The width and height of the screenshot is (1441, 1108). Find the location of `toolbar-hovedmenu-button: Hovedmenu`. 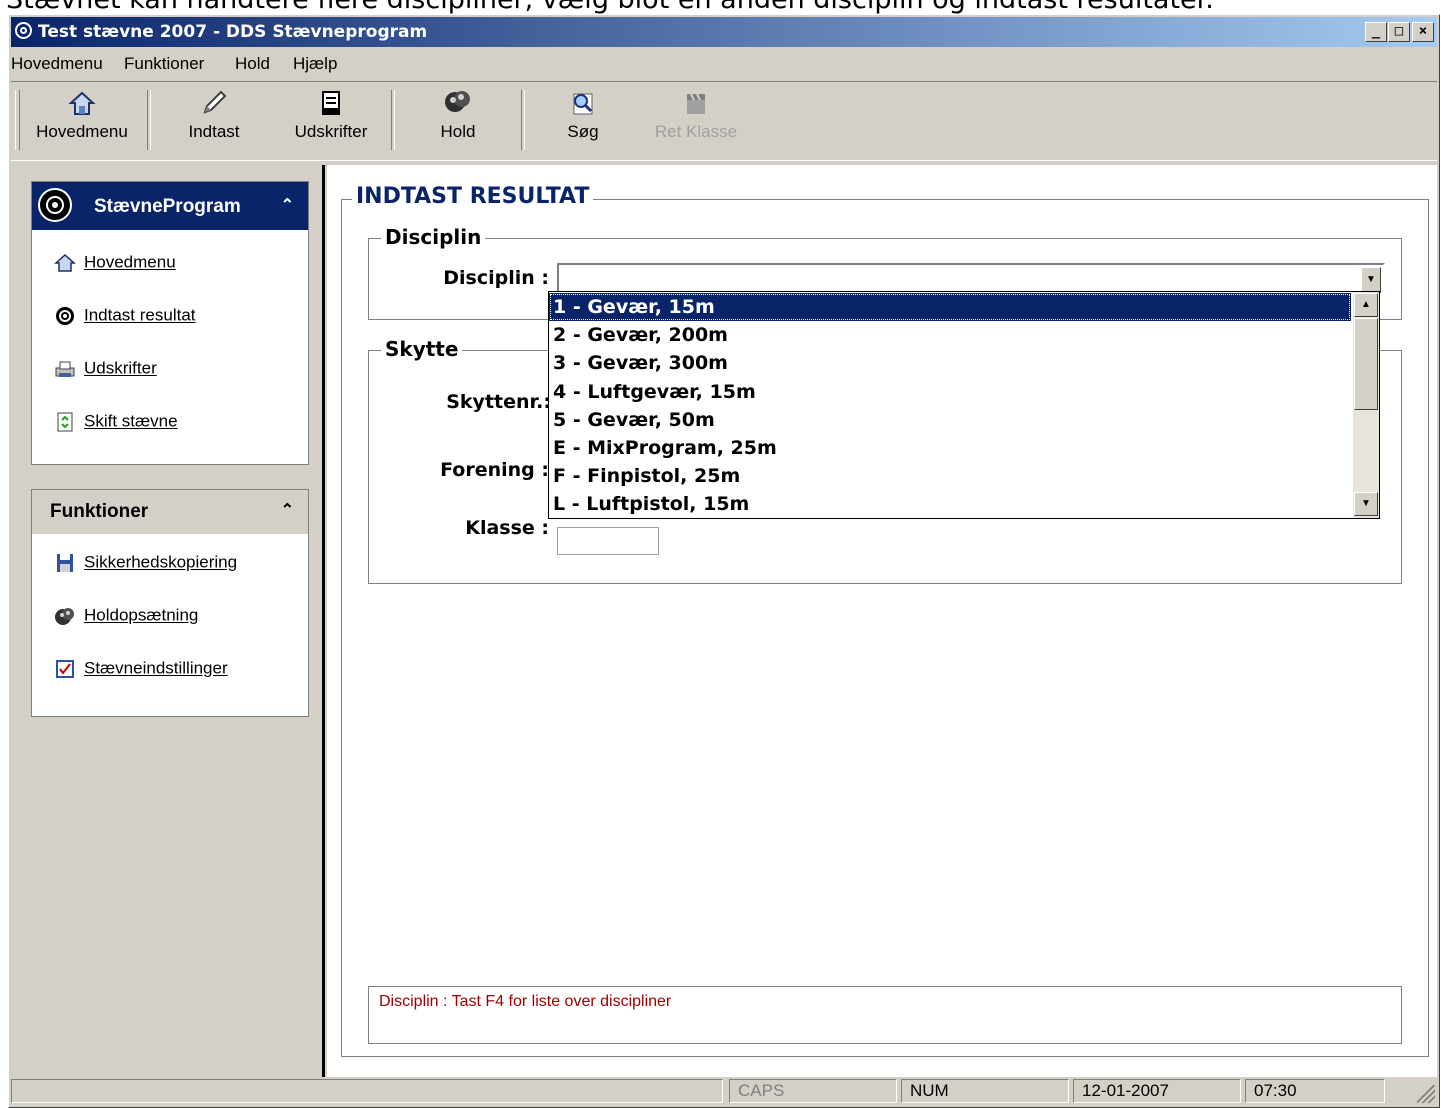

toolbar-hovedmenu-button: Hovedmenu is located at coordinates (82, 121).